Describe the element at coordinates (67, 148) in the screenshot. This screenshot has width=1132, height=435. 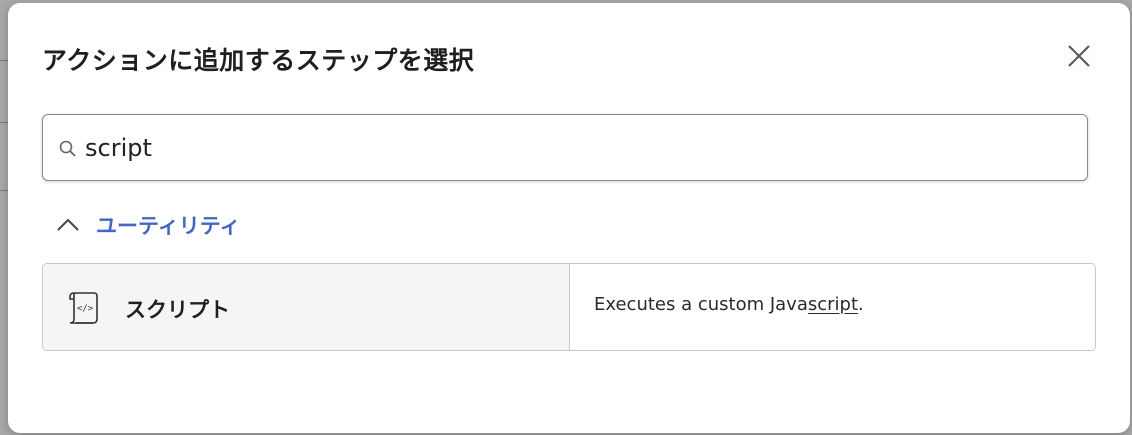
I see `search-icon` at that location.